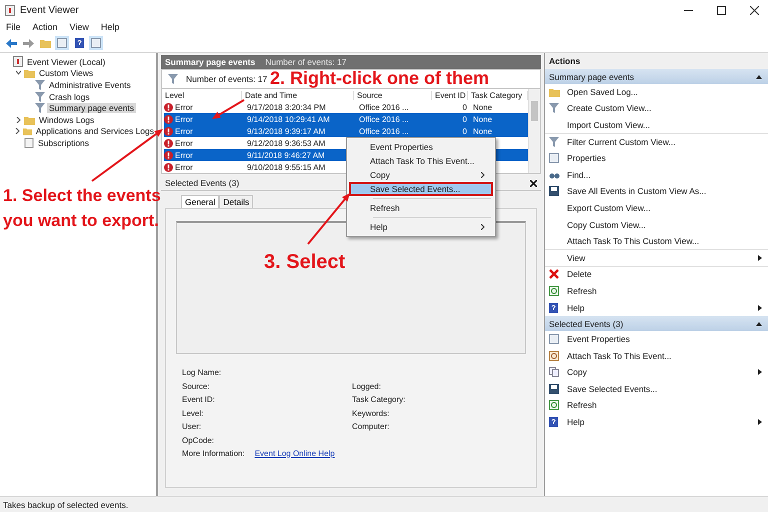  What do you see at coordinates (286, 155) in the screenshot?
I see `table-cell-text: 9/11/2018 9:46:27 AM` at bounding box center [286, 155].